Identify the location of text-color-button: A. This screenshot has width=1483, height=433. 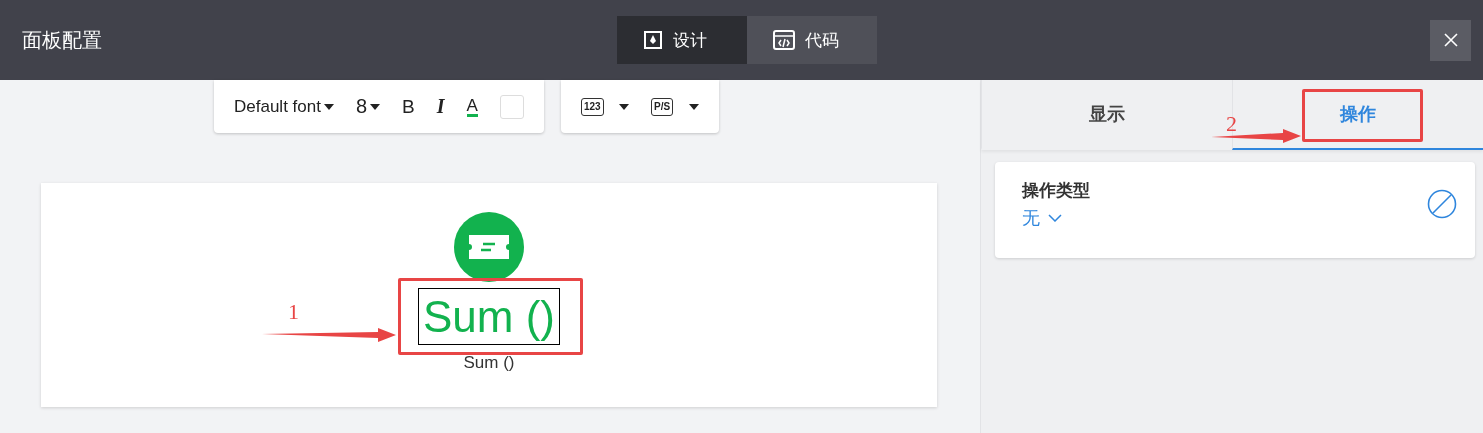
(472, 106).